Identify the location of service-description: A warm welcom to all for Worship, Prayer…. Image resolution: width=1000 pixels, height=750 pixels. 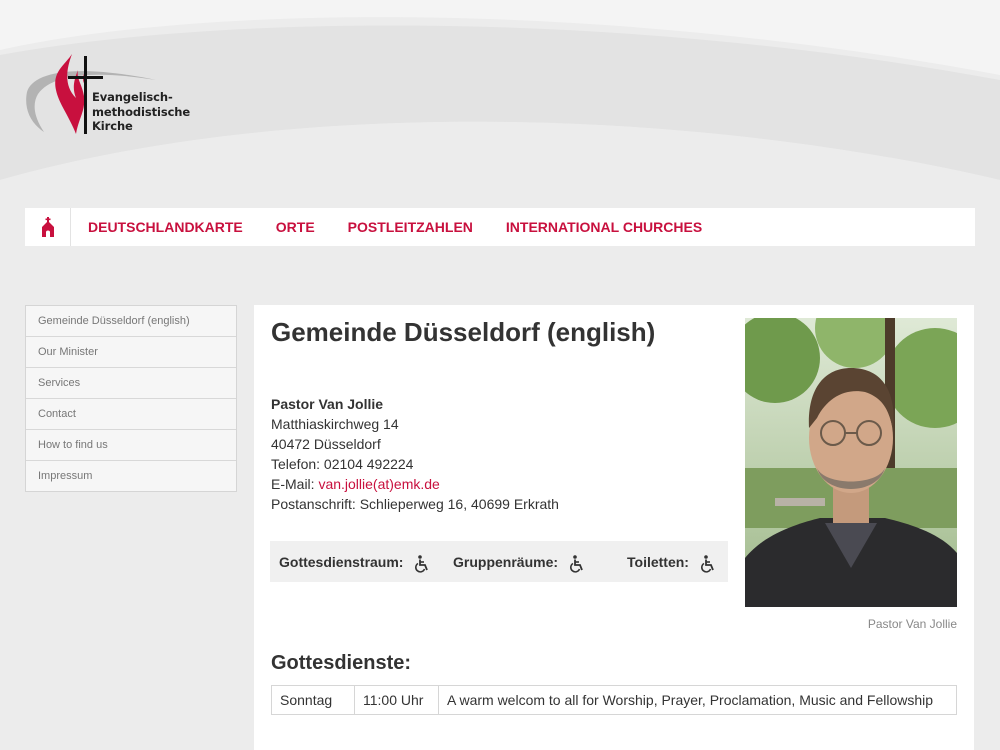
(697, 700).